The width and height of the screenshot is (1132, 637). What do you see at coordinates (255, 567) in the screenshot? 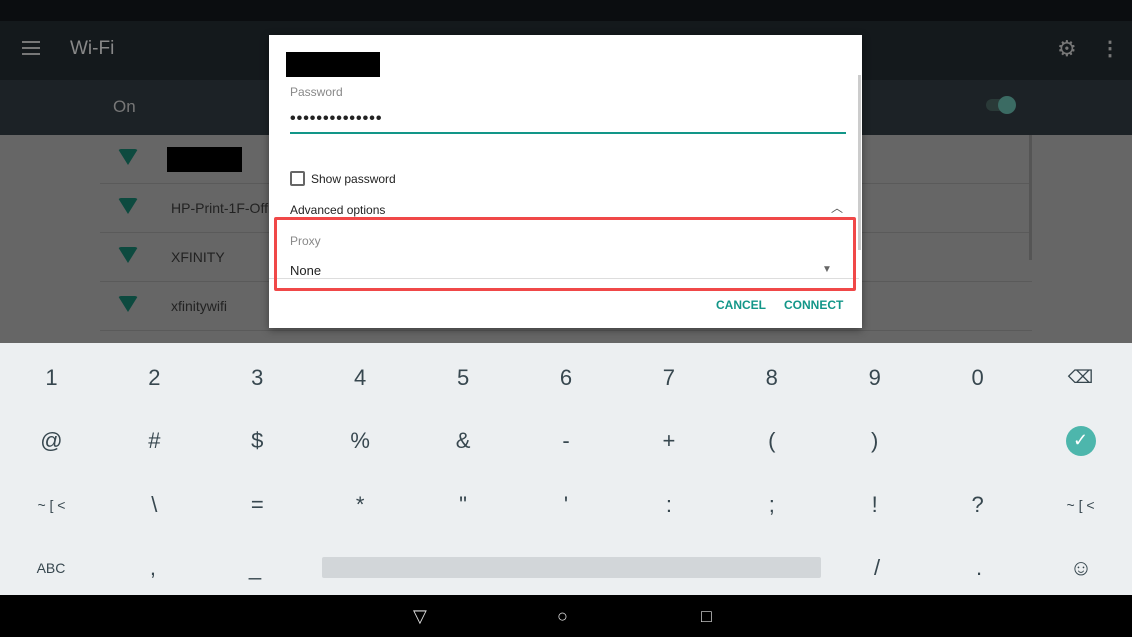
I see `key-underscore: _` at bounding box center [255, 567].